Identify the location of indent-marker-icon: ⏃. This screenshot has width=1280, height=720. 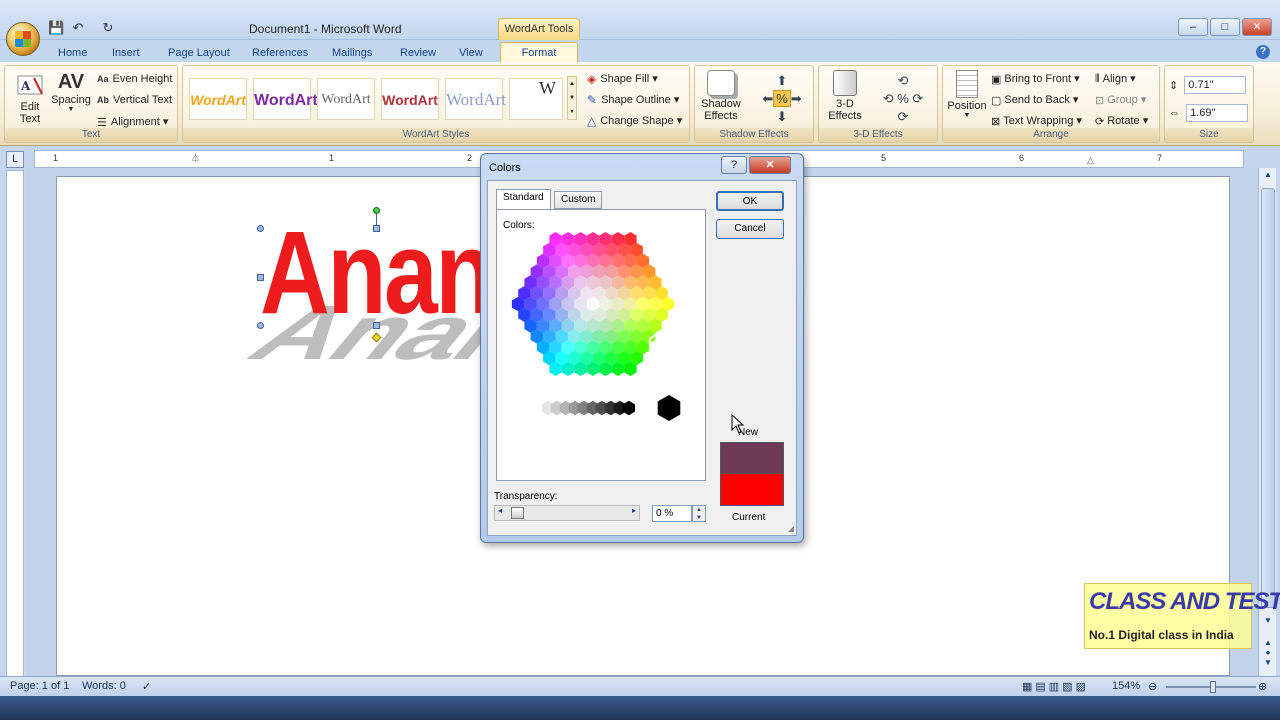
(195, 157).